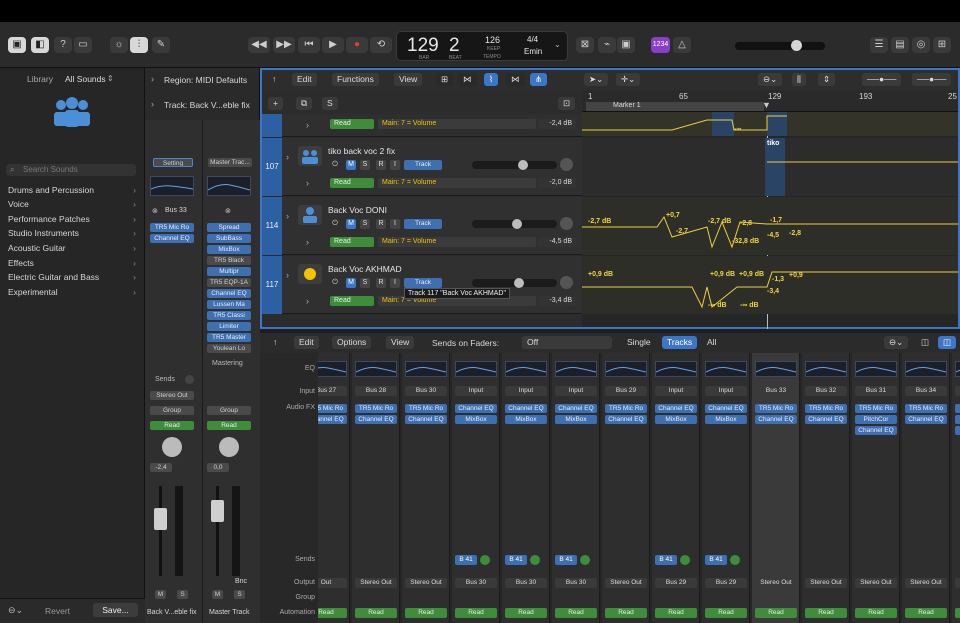  I want to click on plugin-slot: Ch, so click(957, 408).